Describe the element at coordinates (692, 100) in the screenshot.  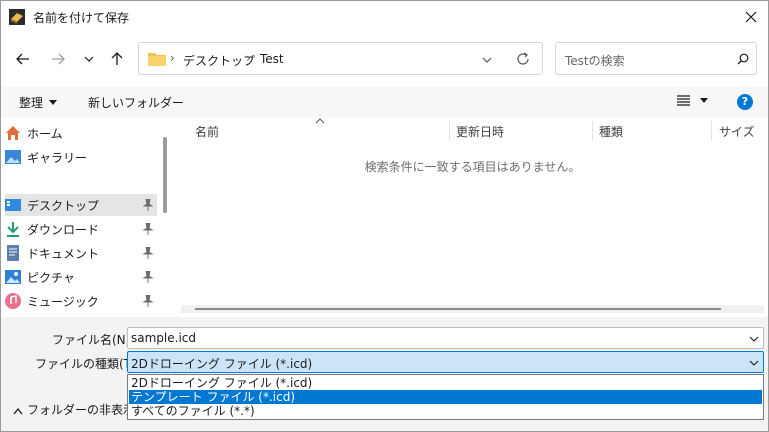
I see `view-options-button` at that location.